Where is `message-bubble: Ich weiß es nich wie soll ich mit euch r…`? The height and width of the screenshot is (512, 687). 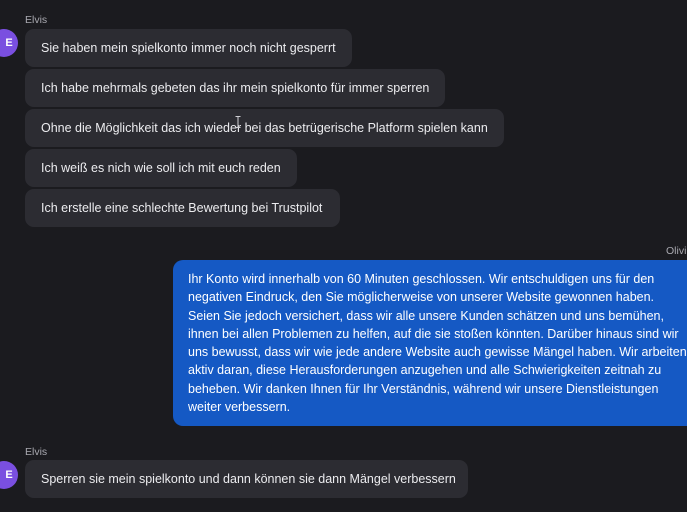
message-bubble: Ich weiß es nich wie soll ich mit euch r… is located at coordinates (161, 168).